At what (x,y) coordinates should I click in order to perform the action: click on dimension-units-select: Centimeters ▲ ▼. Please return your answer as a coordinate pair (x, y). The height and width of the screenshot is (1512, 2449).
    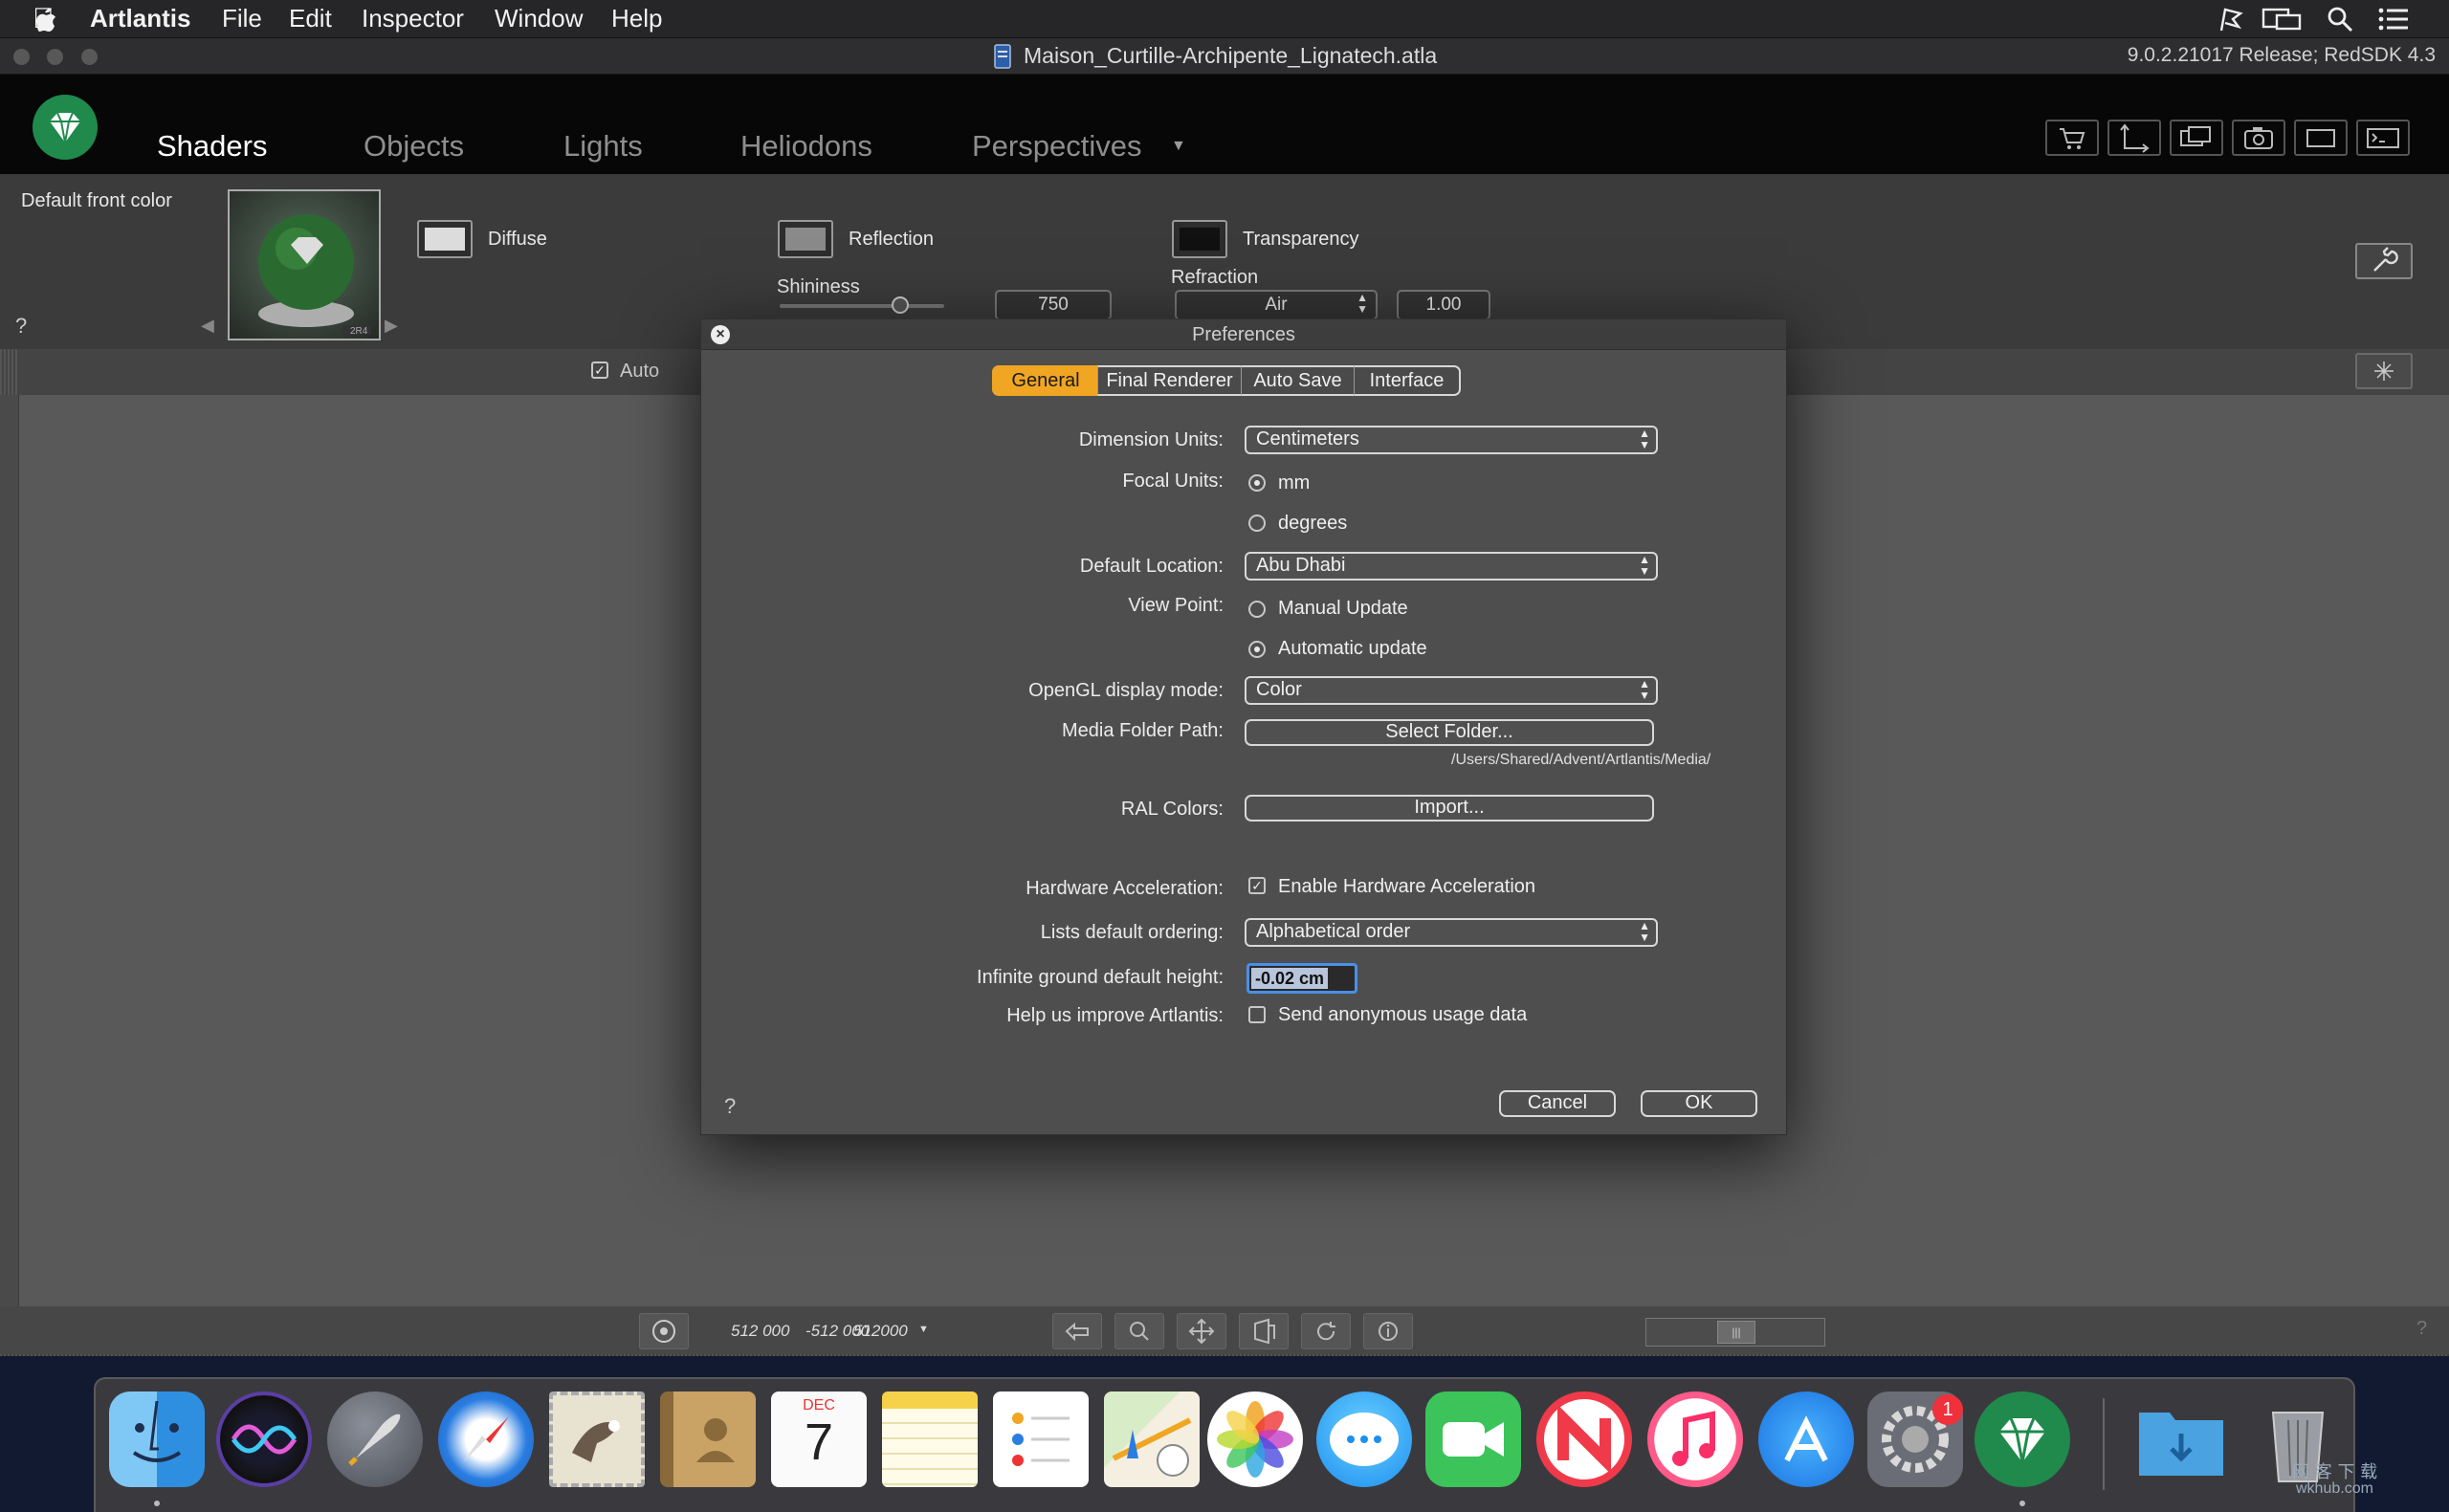
    Looking at the image, I should click on (1451, 440).